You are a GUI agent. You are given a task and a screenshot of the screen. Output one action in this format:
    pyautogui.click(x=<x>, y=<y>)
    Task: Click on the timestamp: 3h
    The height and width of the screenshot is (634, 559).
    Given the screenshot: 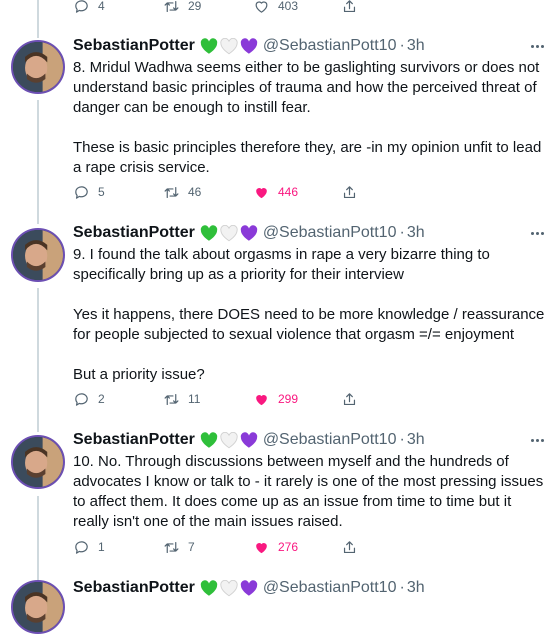 What is the action you would take?
    pyautogui.click(x=416, y=588)
    